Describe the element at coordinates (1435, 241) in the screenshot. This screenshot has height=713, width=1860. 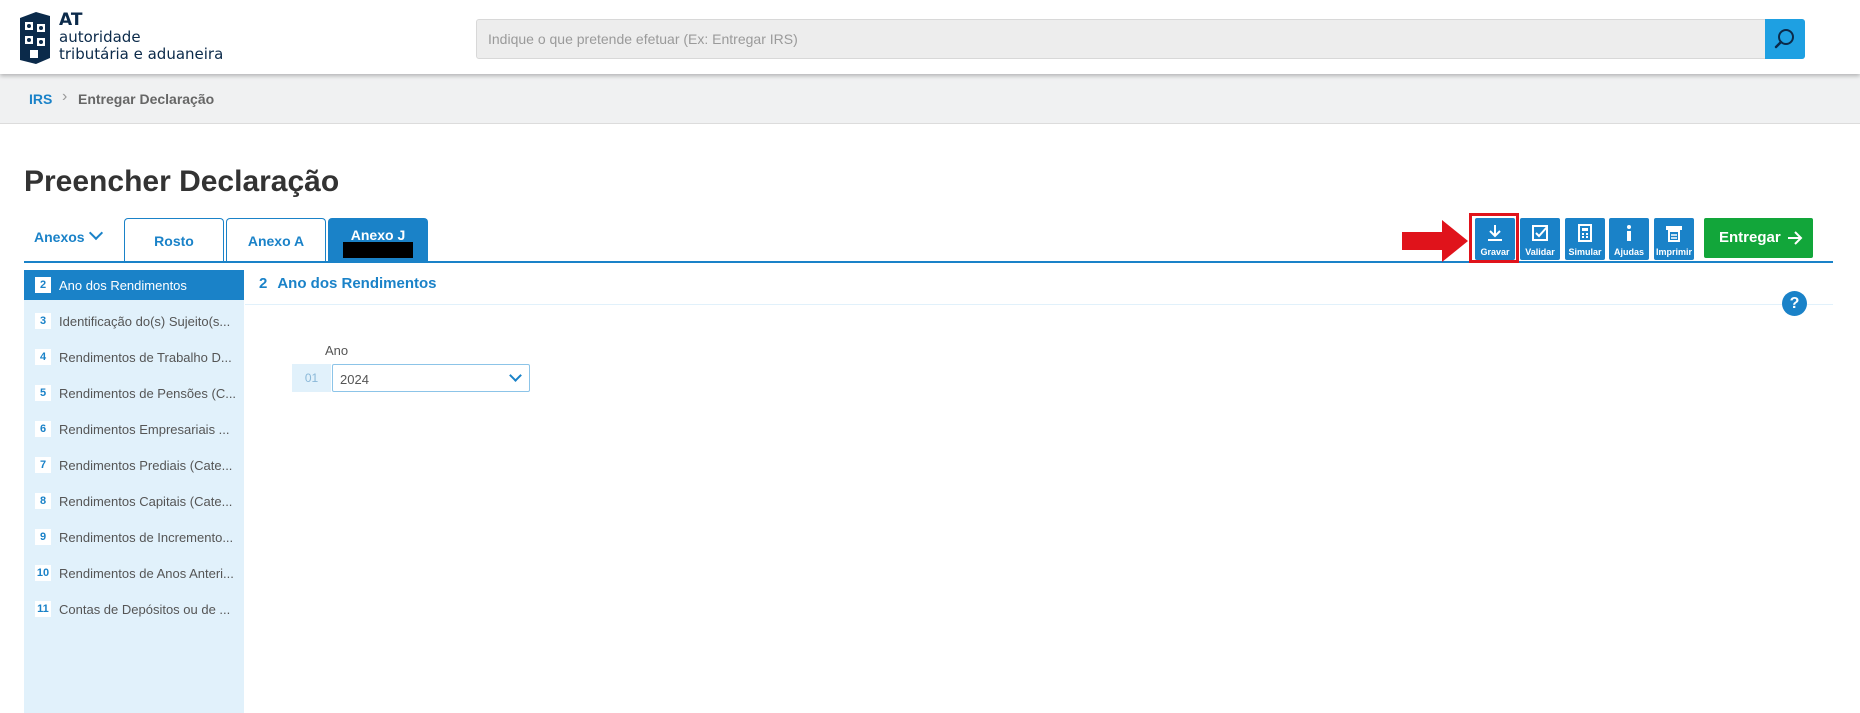
I see `red-arrow-annotation-icon` at that location.